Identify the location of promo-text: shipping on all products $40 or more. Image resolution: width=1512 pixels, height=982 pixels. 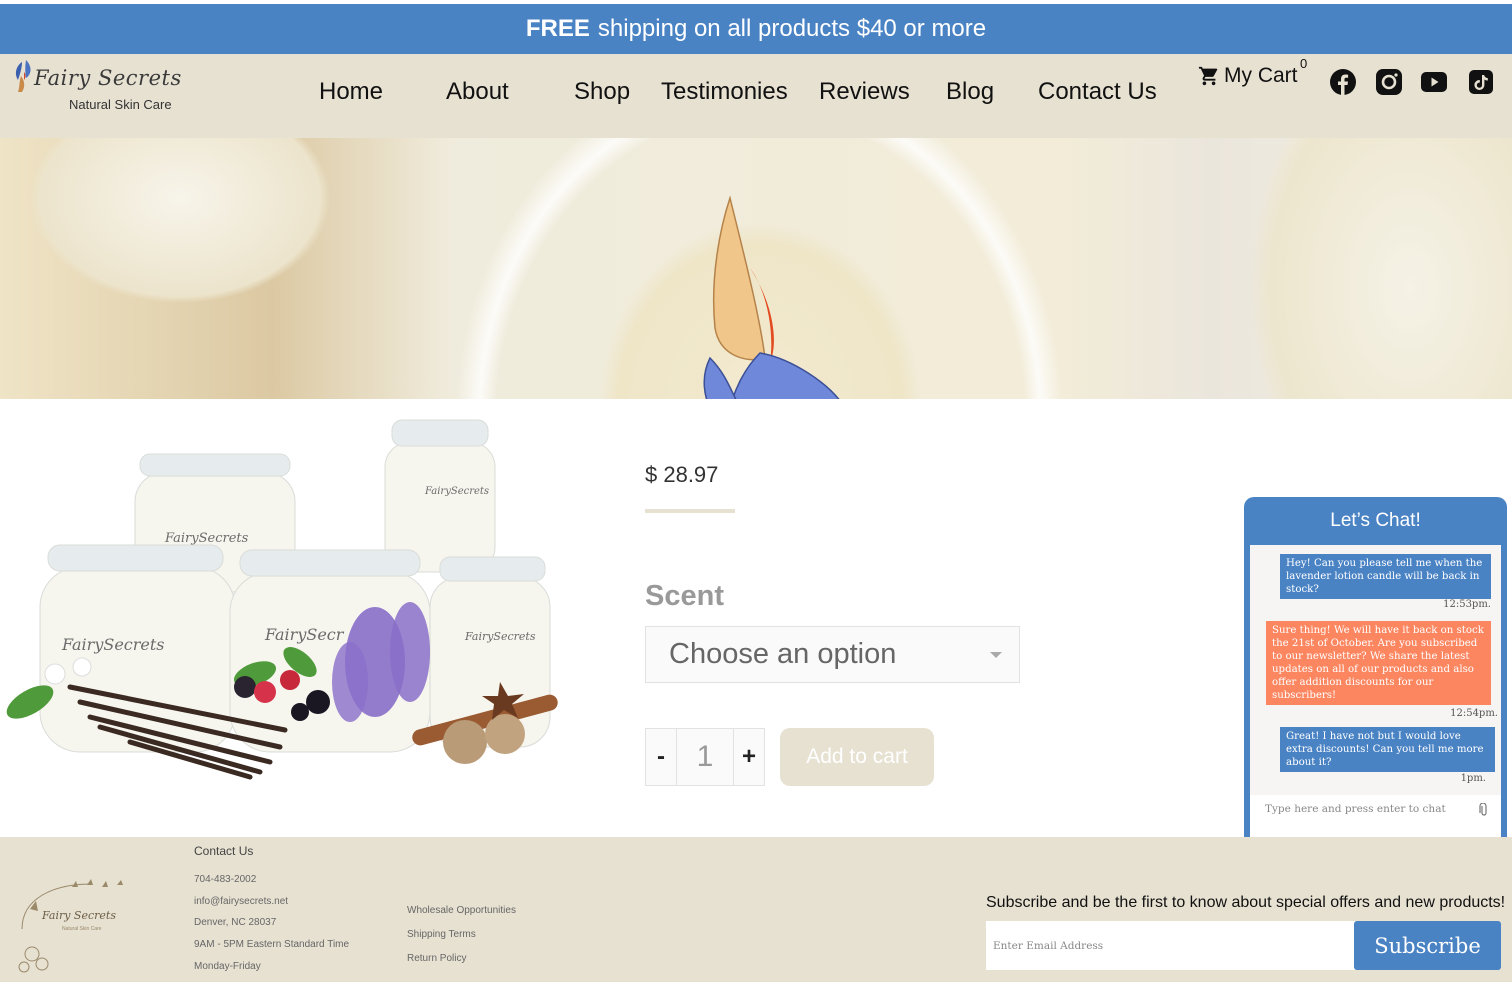
(792, 28).